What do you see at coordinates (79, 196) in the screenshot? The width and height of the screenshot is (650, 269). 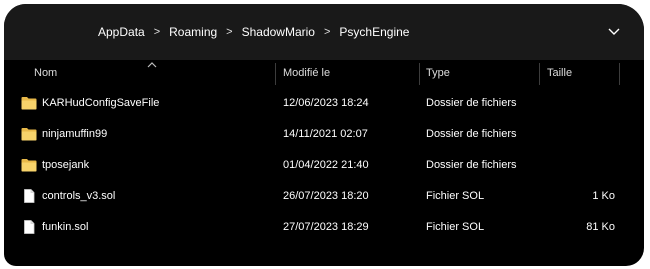 I see `file-name: controls_v3.sol` at bounding box center [79, 196].